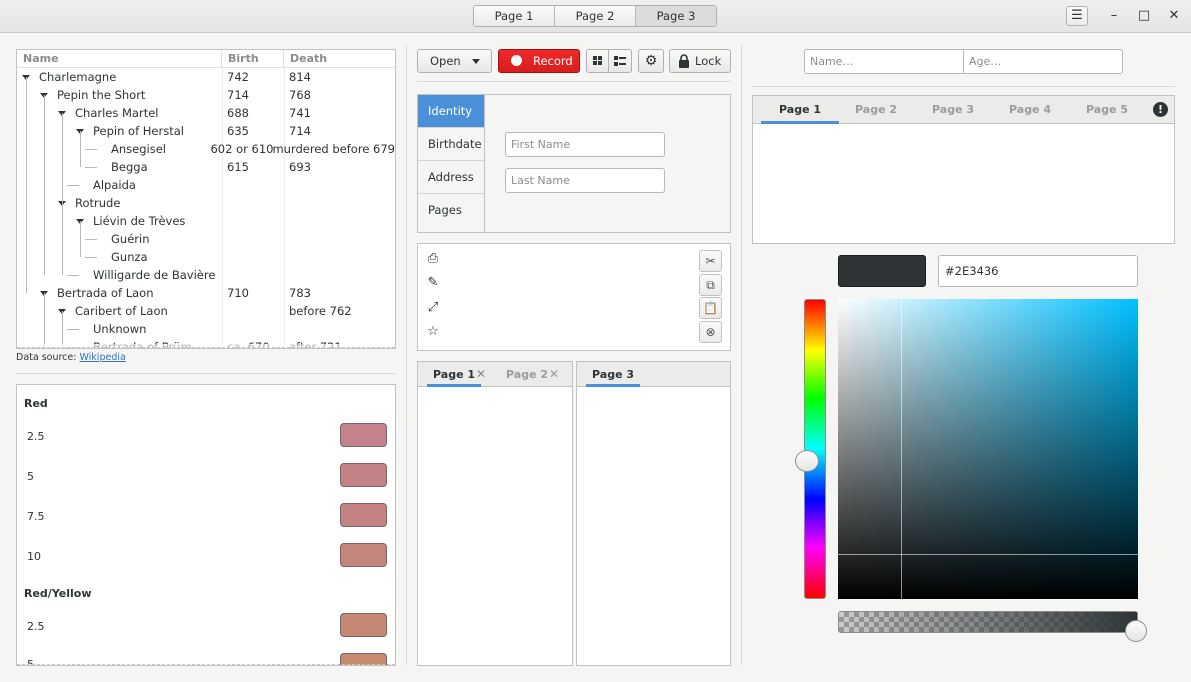 The height and width of the screenshot is (682, 1191). What do you see at coordinates (1077, 16) in the screenshot?
I see `hamburger-menu-icon: ☰` at bounding box center [1077, 16].